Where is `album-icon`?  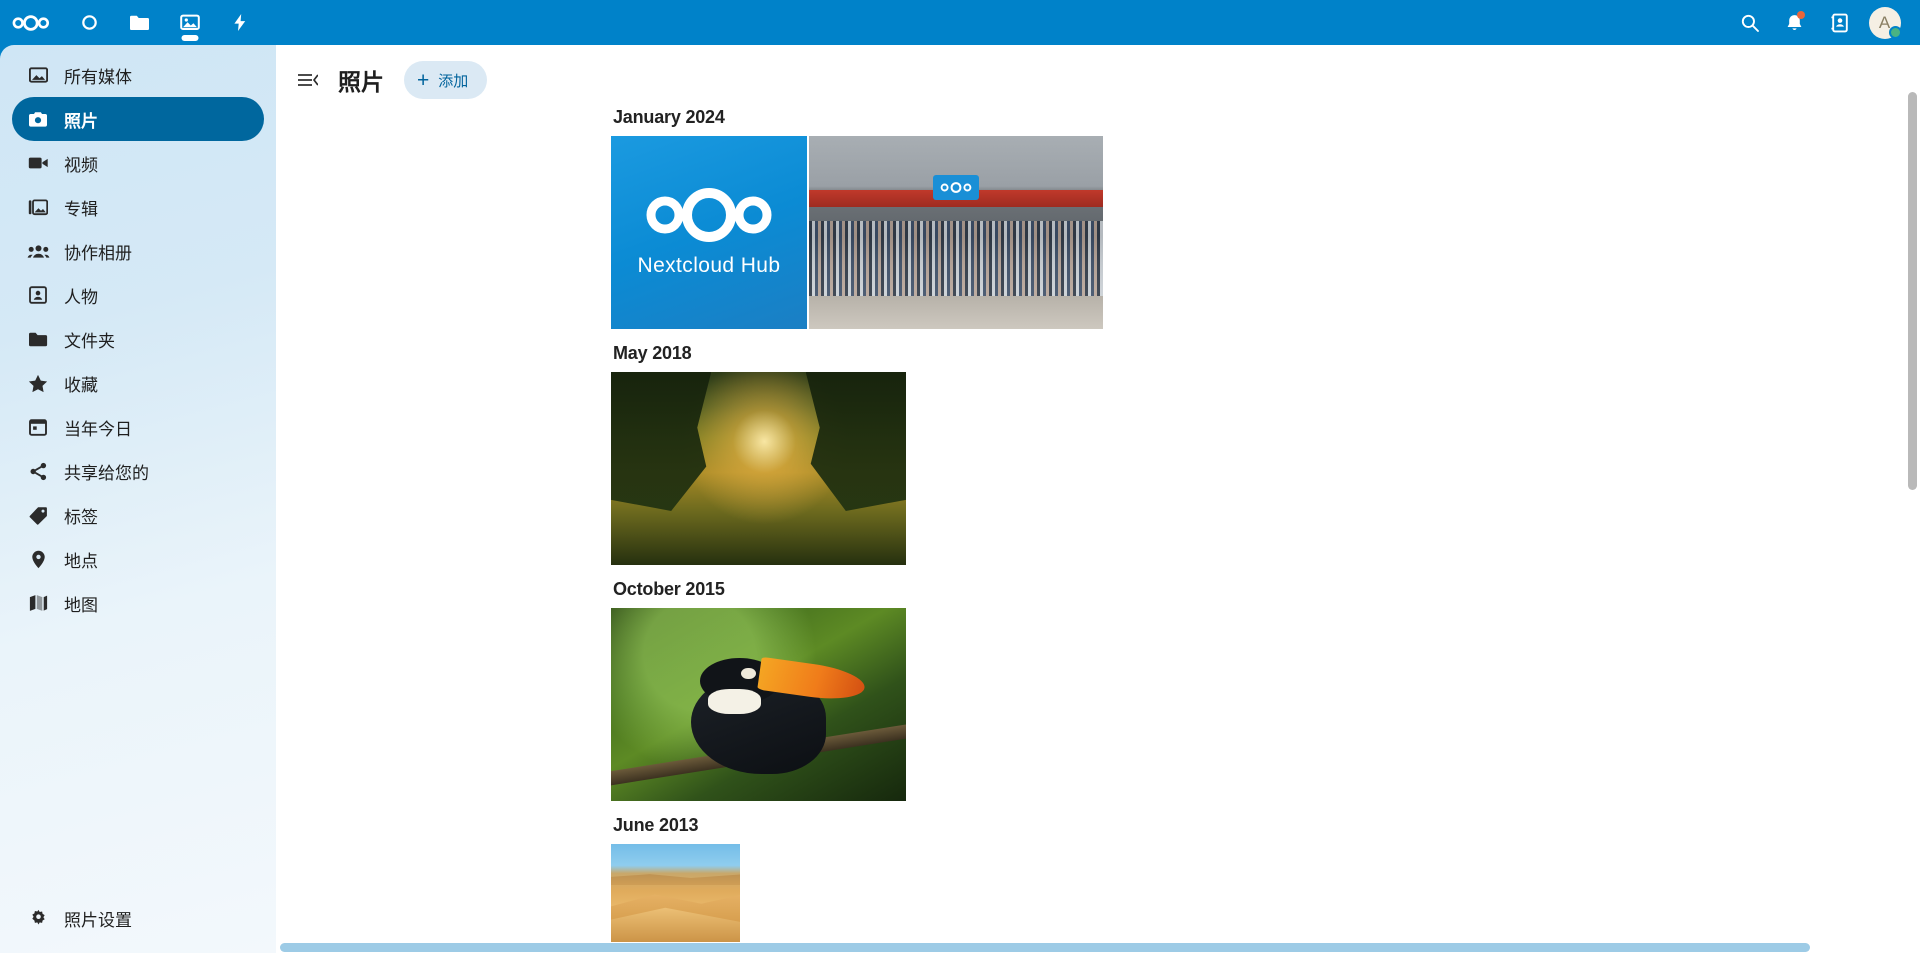
album-icon is located at coordinates (38, 207).